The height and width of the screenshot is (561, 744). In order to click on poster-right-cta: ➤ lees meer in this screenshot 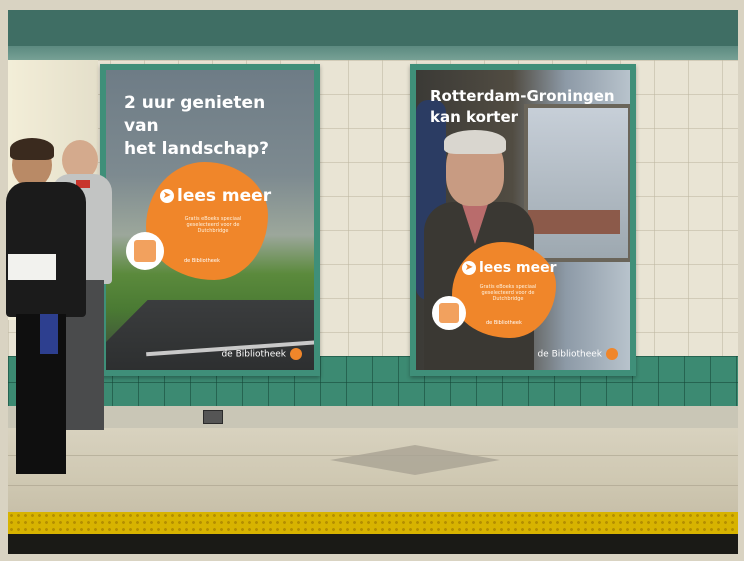, I will do `click(509, 268)`.